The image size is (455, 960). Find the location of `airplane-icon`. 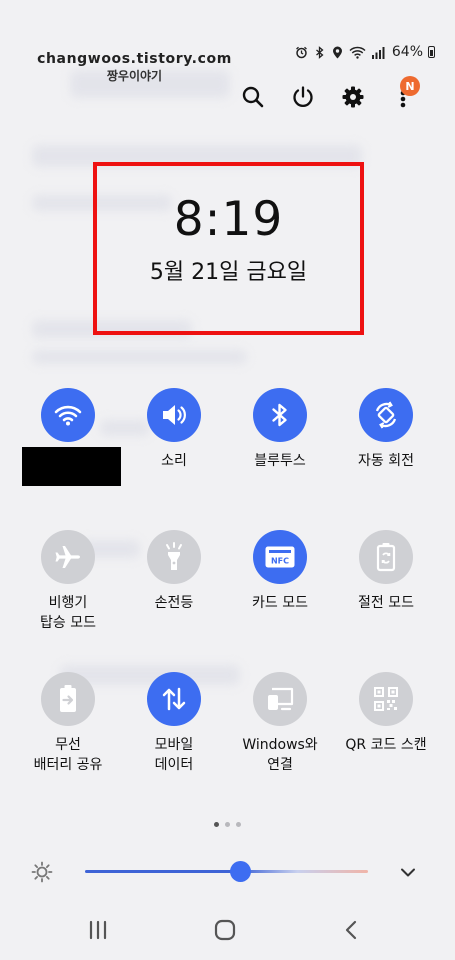

airplane-icon is located at coordinates (67, 557).